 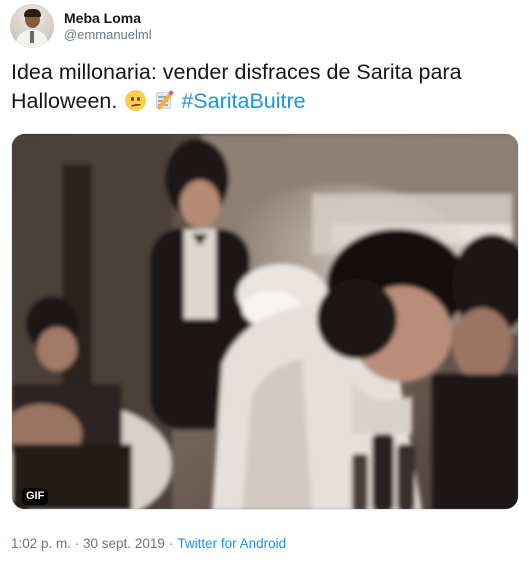 I want to click on woozy-face-icon, so click(x=136, y=100).